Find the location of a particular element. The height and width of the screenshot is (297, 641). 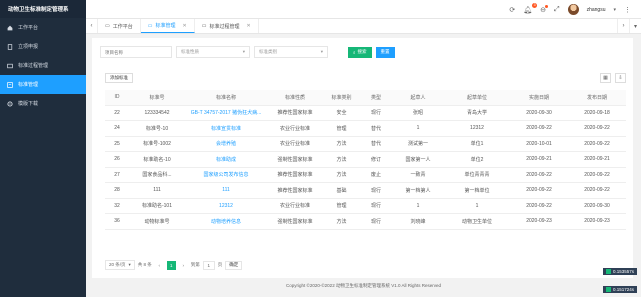

standard-name-link: 国家级公司发布信息 is located at coordinates (226, 175).